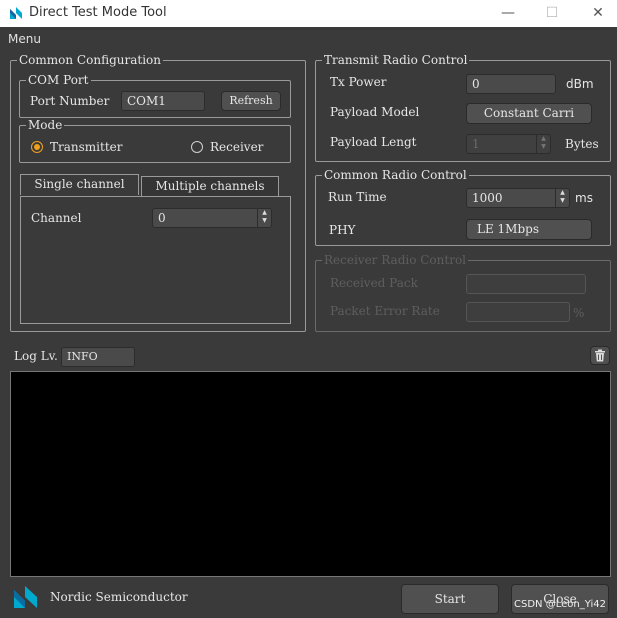 The image size is (617, 618). Describe the element at coordinates (476, 144) in the screenshot. I see `payload-length-value: 1` at that location.